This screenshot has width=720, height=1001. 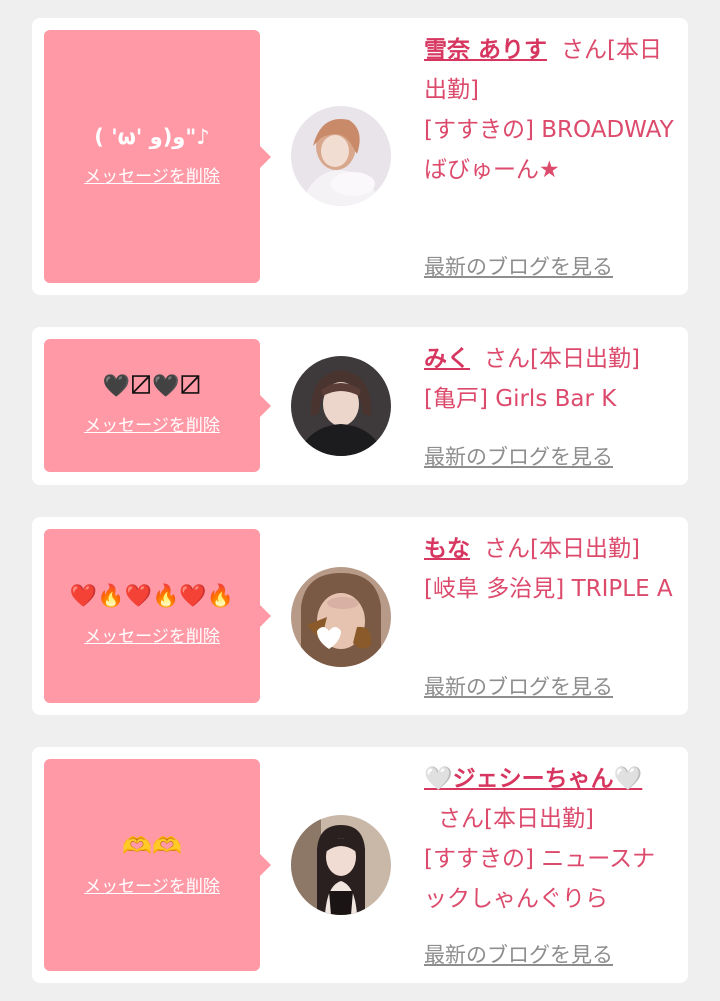 What do you see at coordinates (550, 379) in the screenshot?
I see `girl-info: みく さん[本日出勤] [亀戸] Girls Bar K` at bounding box center [550, 379].